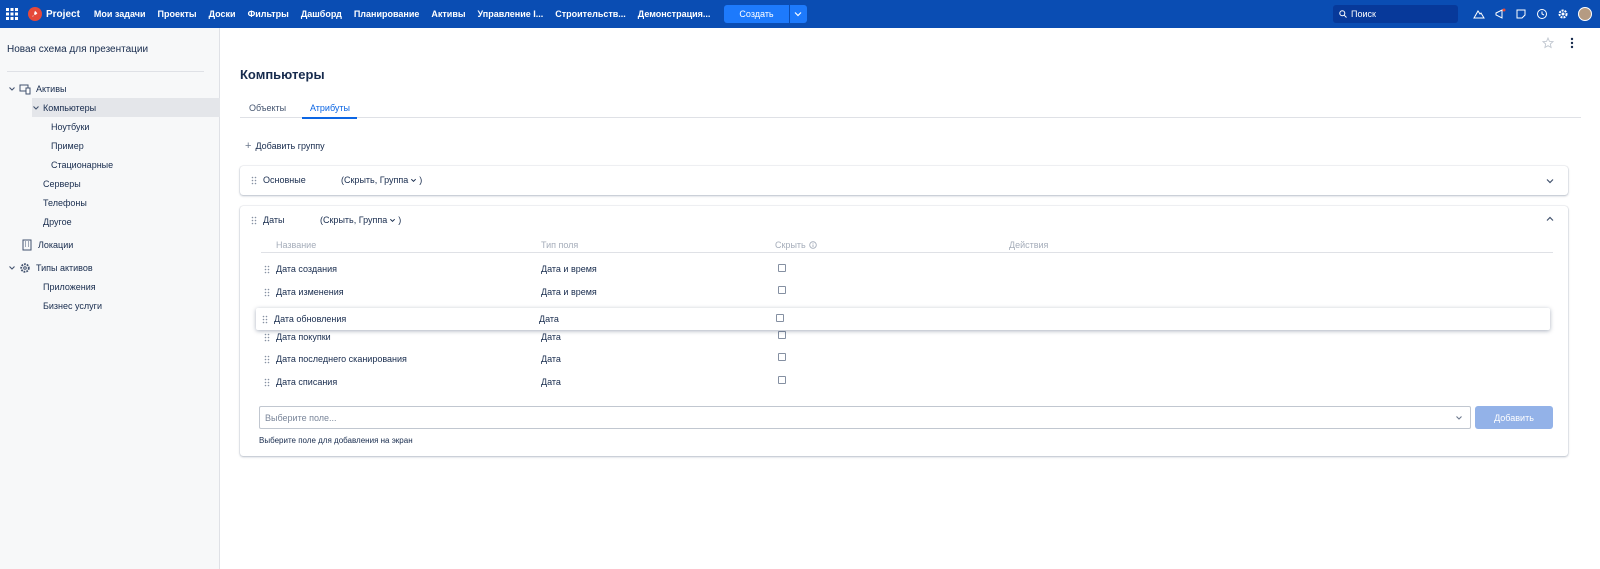  Describe the element at coordinates (47, 244) in the screenshot. I see `sidebar-item-locations: Локации` at that location.